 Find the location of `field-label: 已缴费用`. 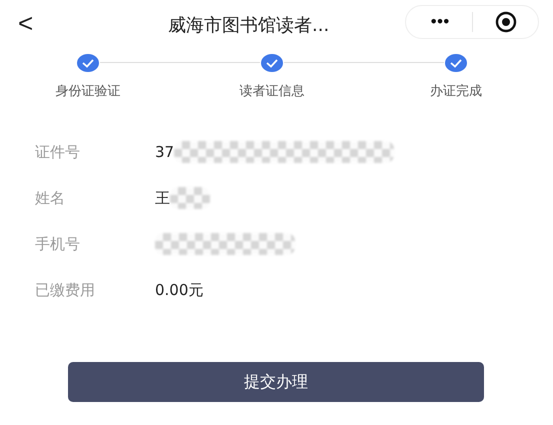

field-label: 已缴费用 is located at coordinates (65, 290).